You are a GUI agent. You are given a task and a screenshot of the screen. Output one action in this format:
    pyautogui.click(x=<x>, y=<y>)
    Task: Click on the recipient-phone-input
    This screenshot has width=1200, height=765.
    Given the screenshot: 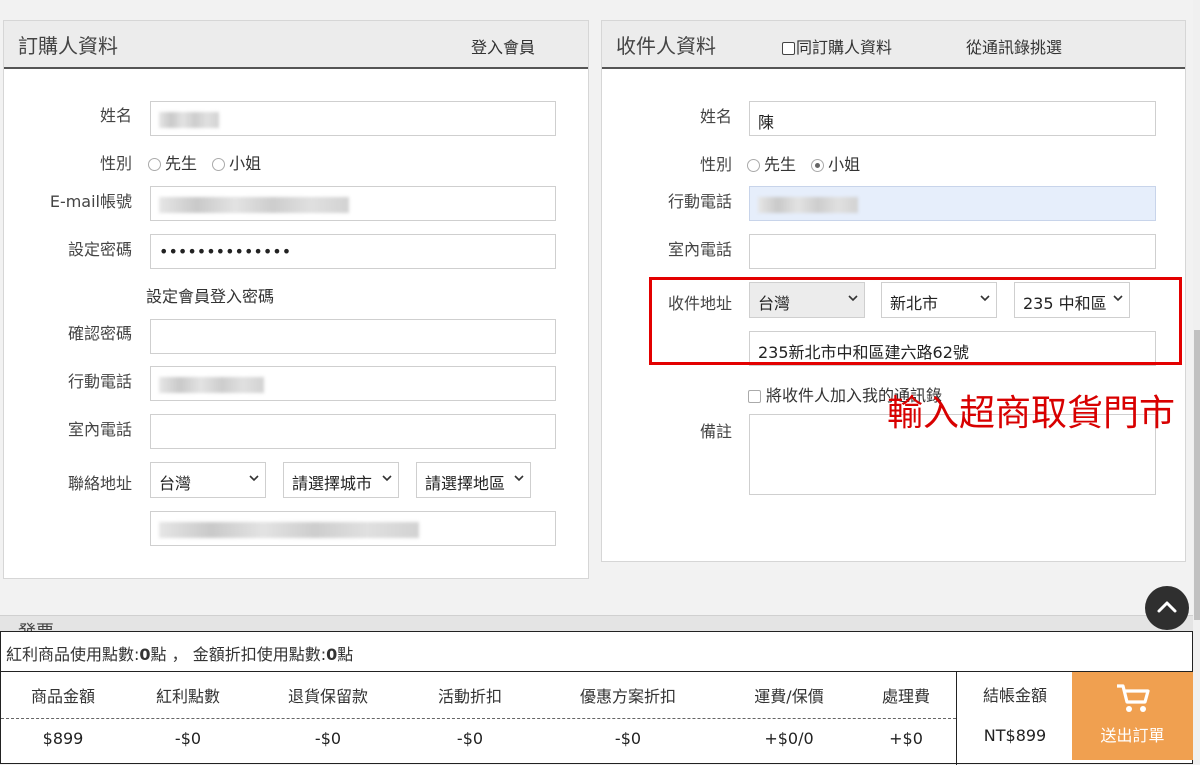 What is the action you would take?
    pyautogui.click(x=952, y=251)
    